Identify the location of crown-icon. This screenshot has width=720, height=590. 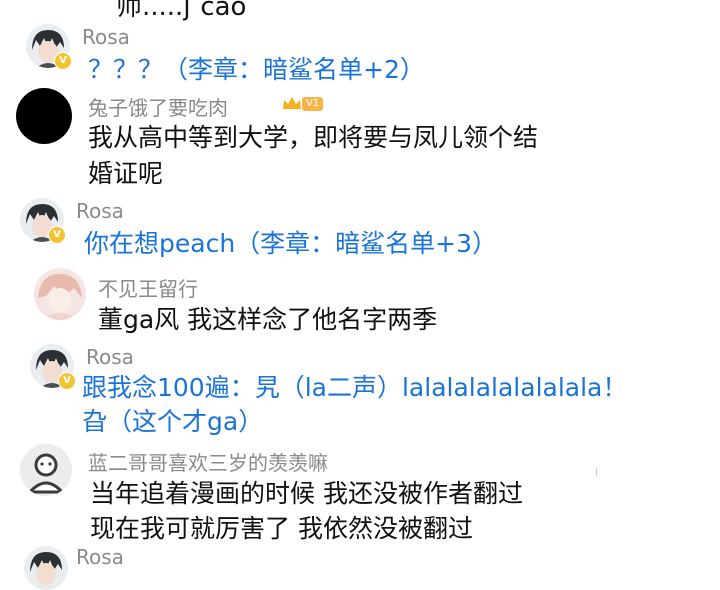
(292, 103).